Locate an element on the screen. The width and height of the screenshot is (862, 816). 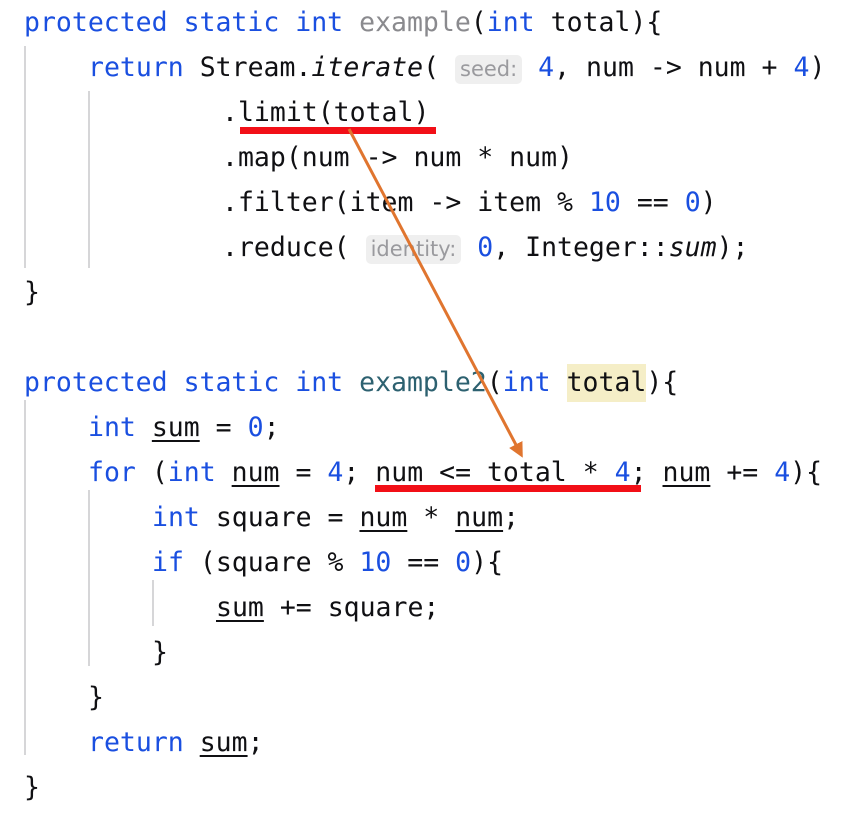
code-line-4-map: .map(num -> num * num) is located at coordinates (542, 157).